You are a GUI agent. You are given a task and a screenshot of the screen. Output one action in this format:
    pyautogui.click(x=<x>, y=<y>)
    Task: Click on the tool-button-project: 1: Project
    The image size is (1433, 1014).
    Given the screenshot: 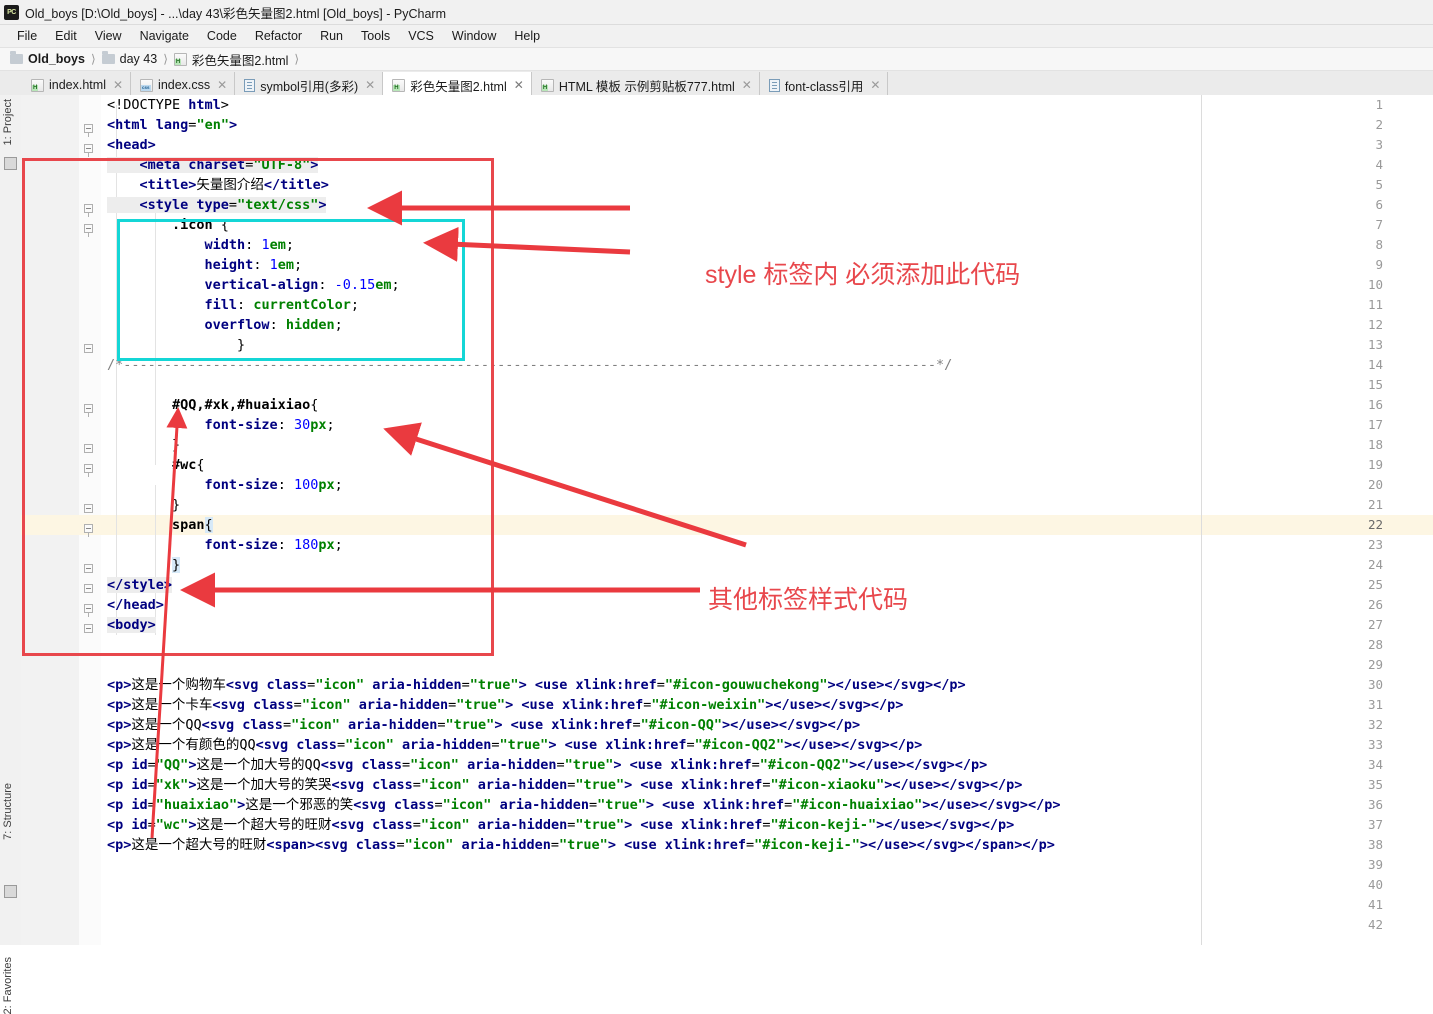 What is the action you would take?
    pyautogui.click(x=8, y=122)
    